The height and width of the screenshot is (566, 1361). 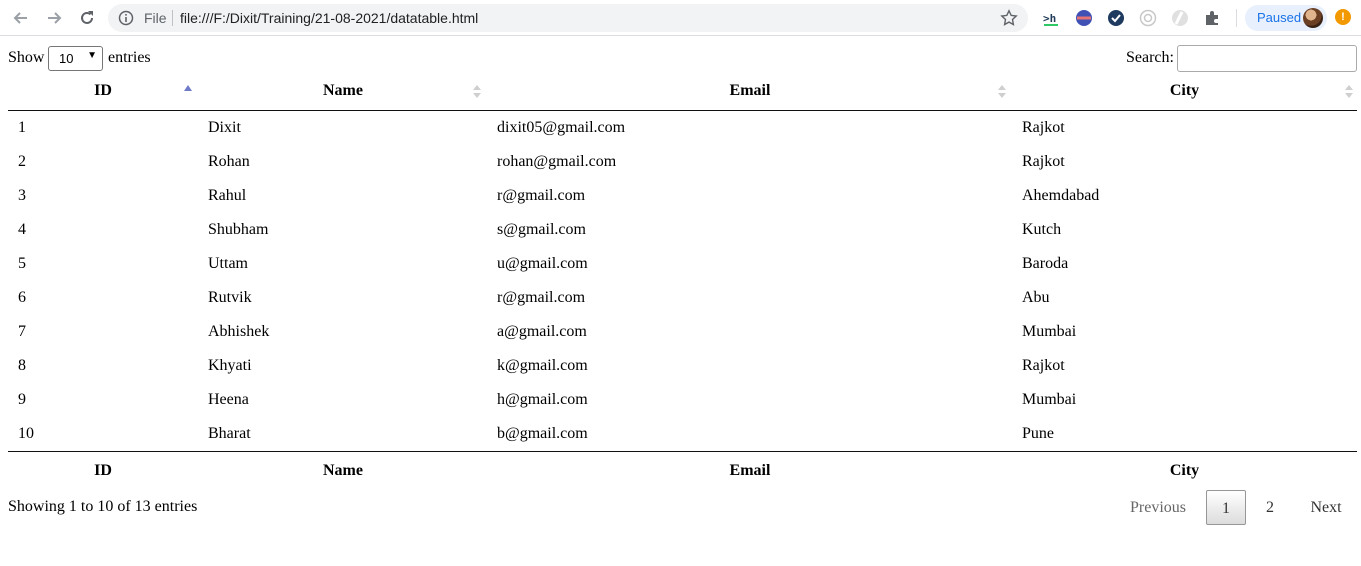 I want to click on cell-email: b@gmail.com, so click(x=542, y=433).